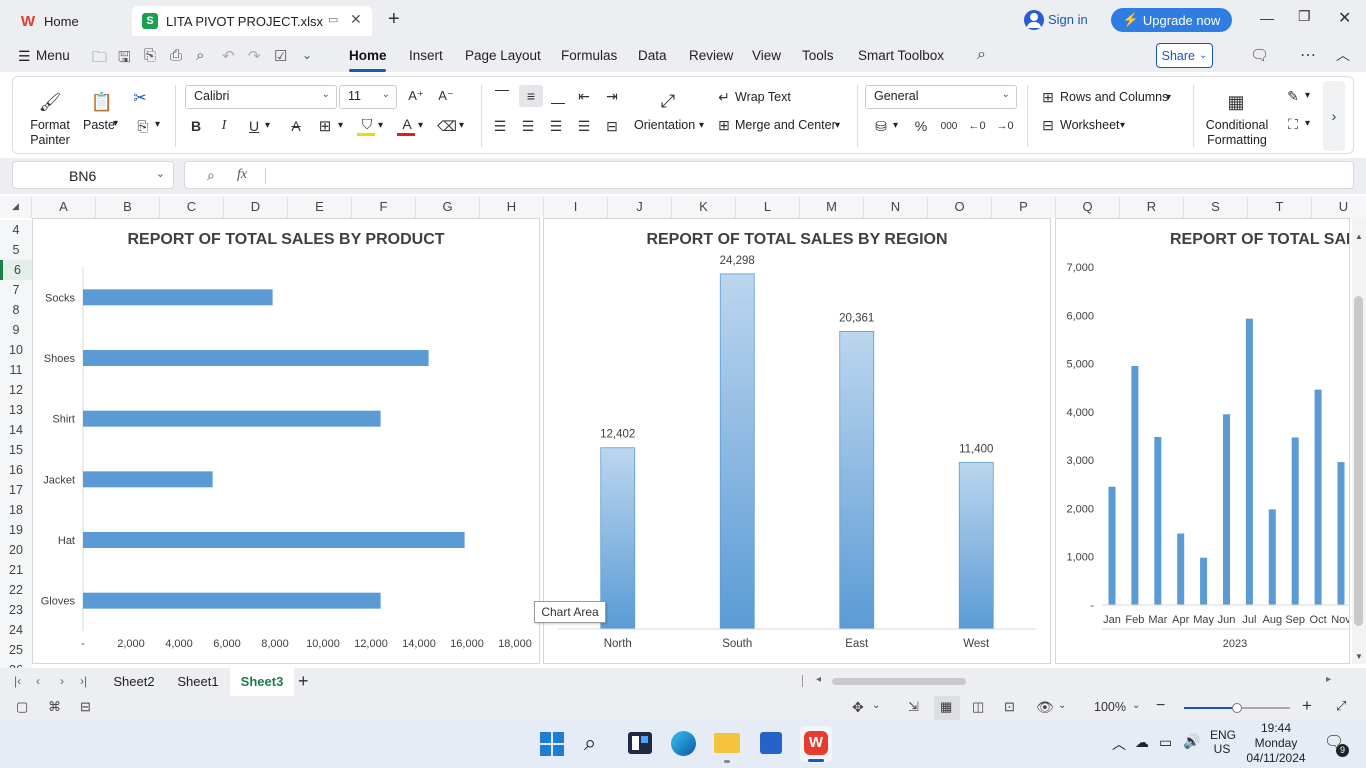  I want to click on maximize-icon: ❐, so click(1304, 16).